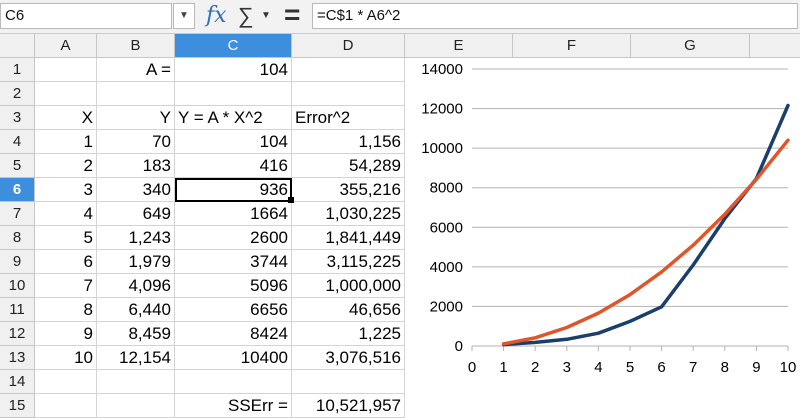 The image size is (800, 418). Describe the element at coordinates (294, 15) in the screenshot. I see `equals-icon: =` at that location.